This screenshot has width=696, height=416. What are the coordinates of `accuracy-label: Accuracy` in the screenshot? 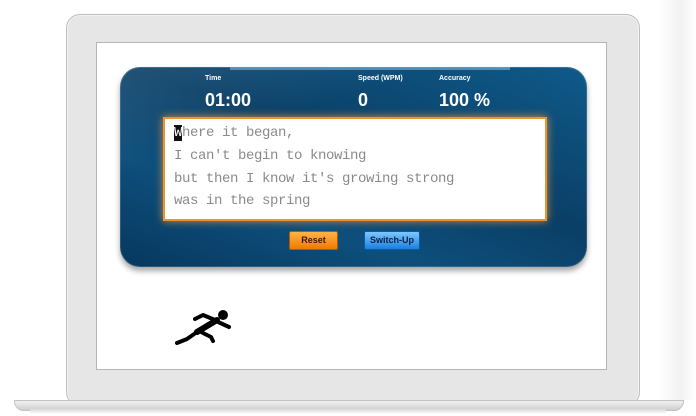 It's located at (455, 78).